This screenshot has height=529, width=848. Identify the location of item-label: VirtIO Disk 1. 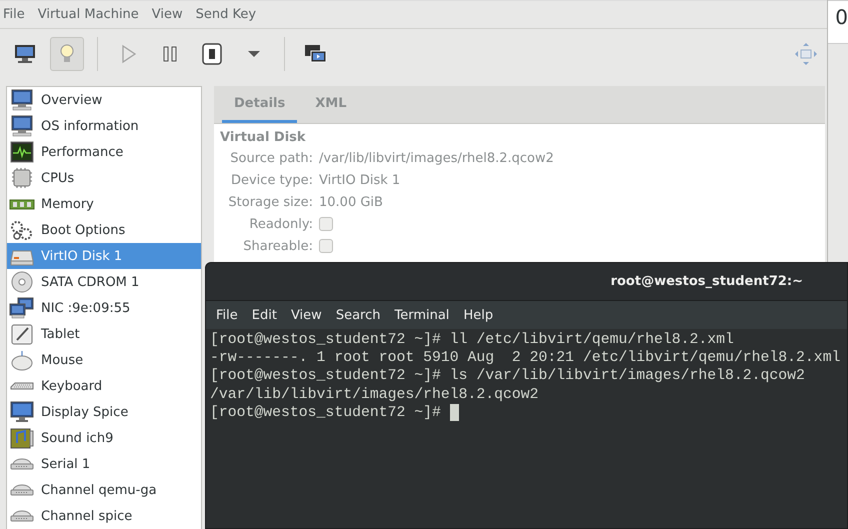
(81, 256).